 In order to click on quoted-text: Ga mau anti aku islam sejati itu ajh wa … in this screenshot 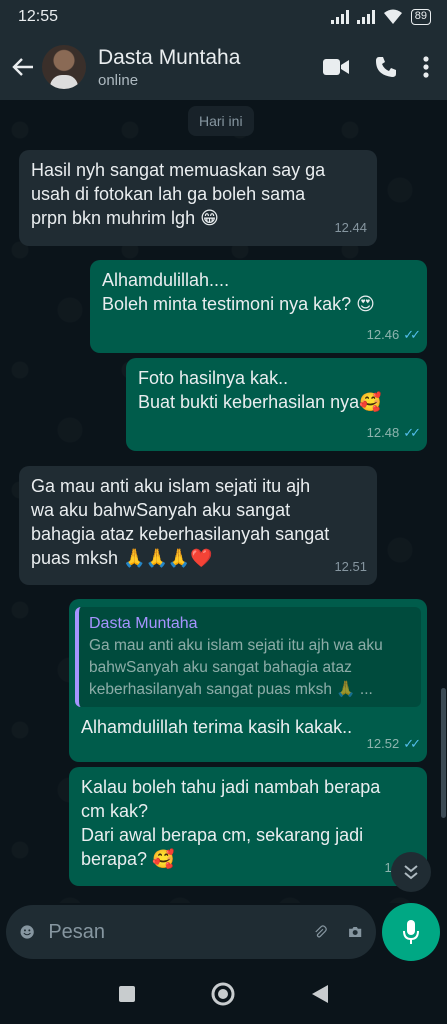, I will do `click(236, 667)`.